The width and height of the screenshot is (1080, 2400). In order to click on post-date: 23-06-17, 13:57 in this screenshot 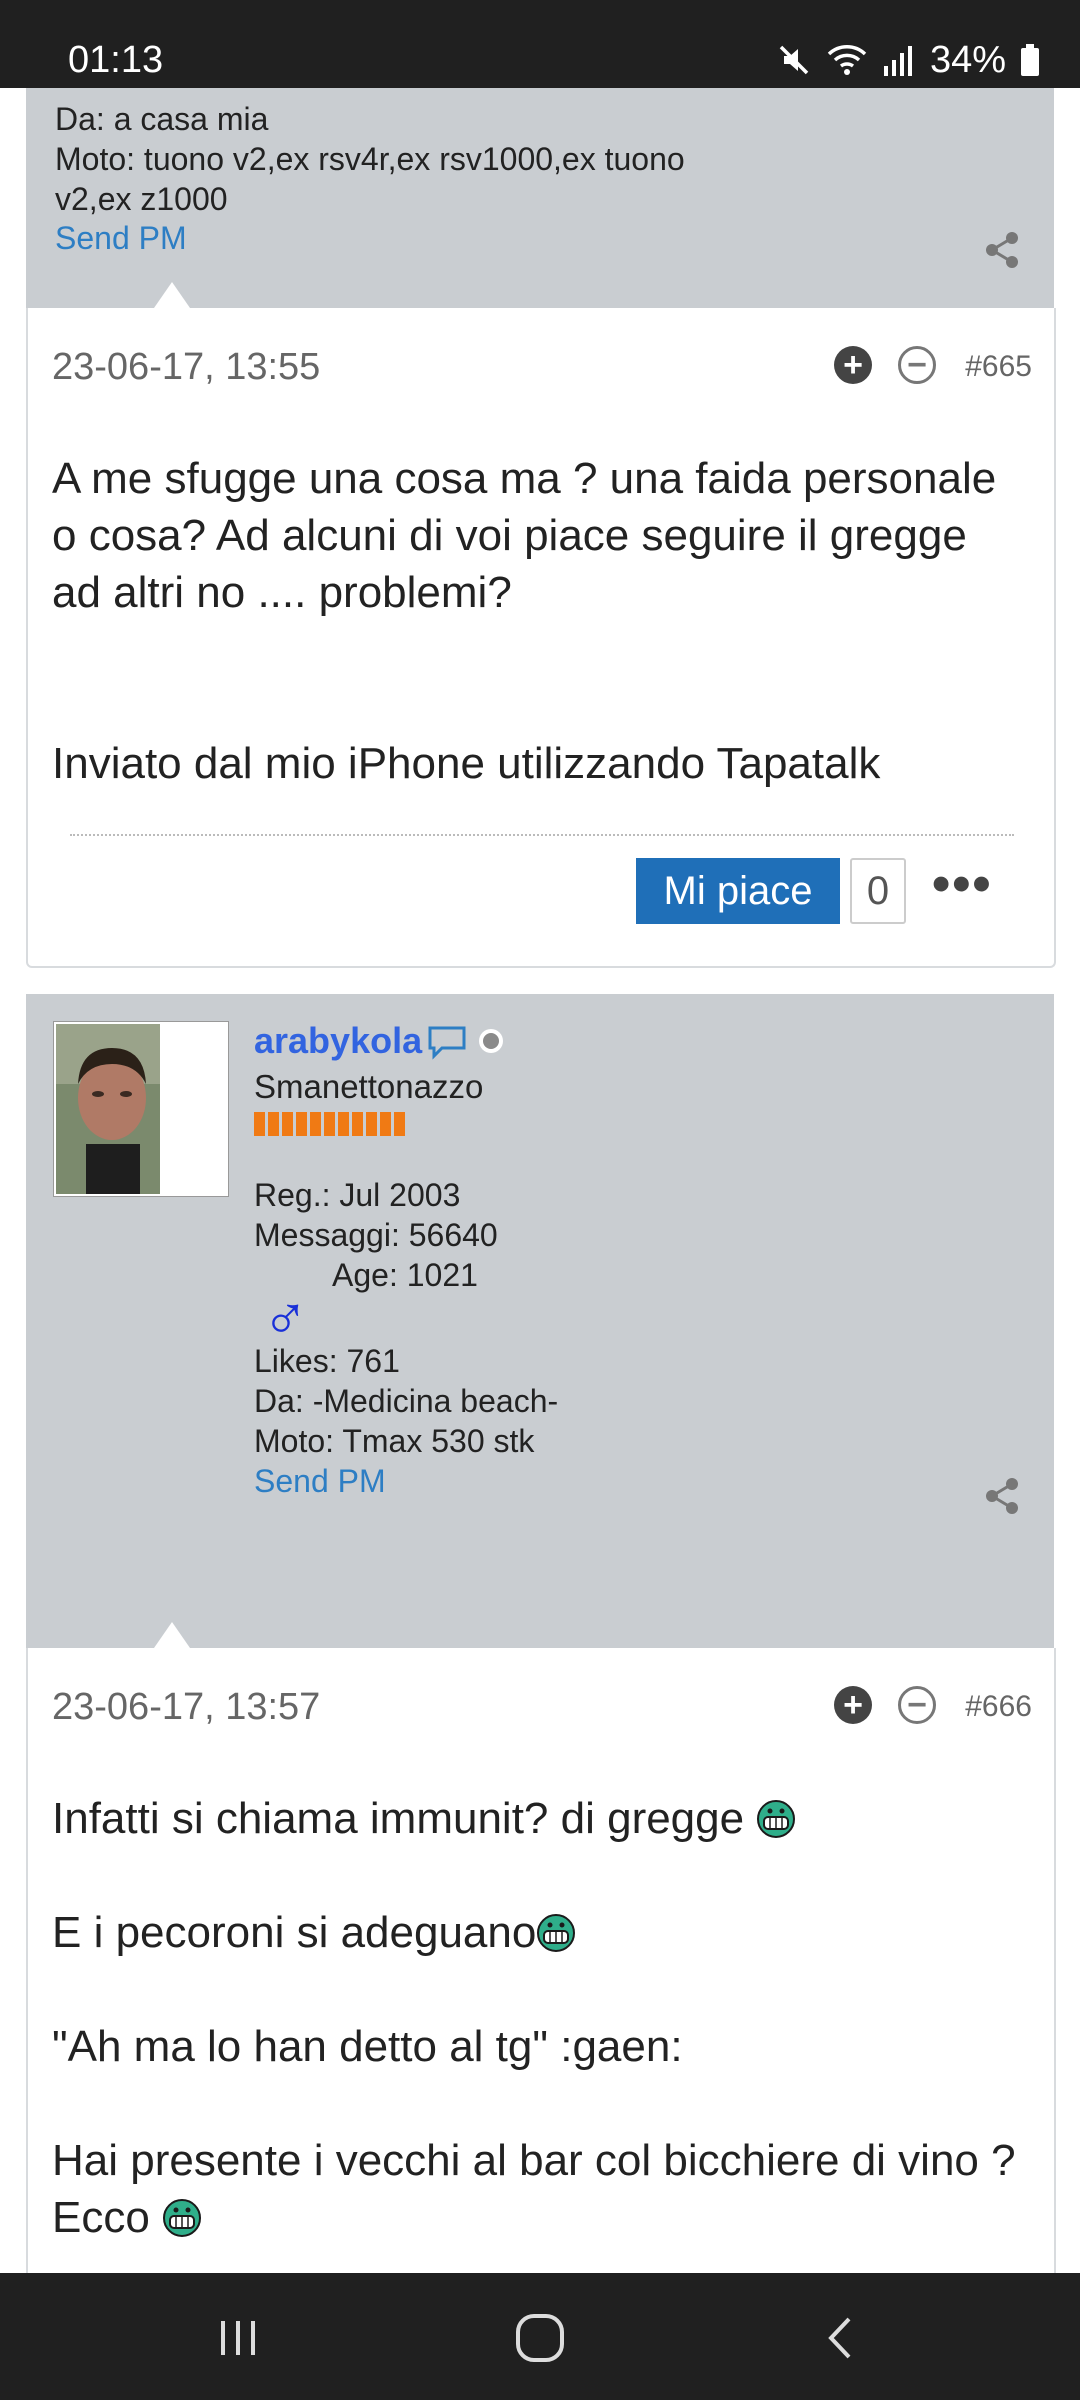, I will do `click(186, 1707)`.